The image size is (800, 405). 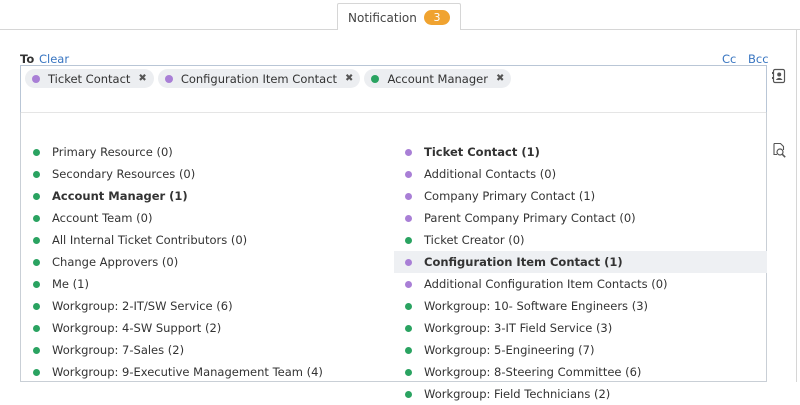 I want to click on option-label: Workgroup: 3-IT Field Service (3), so click(x=518, y=328).